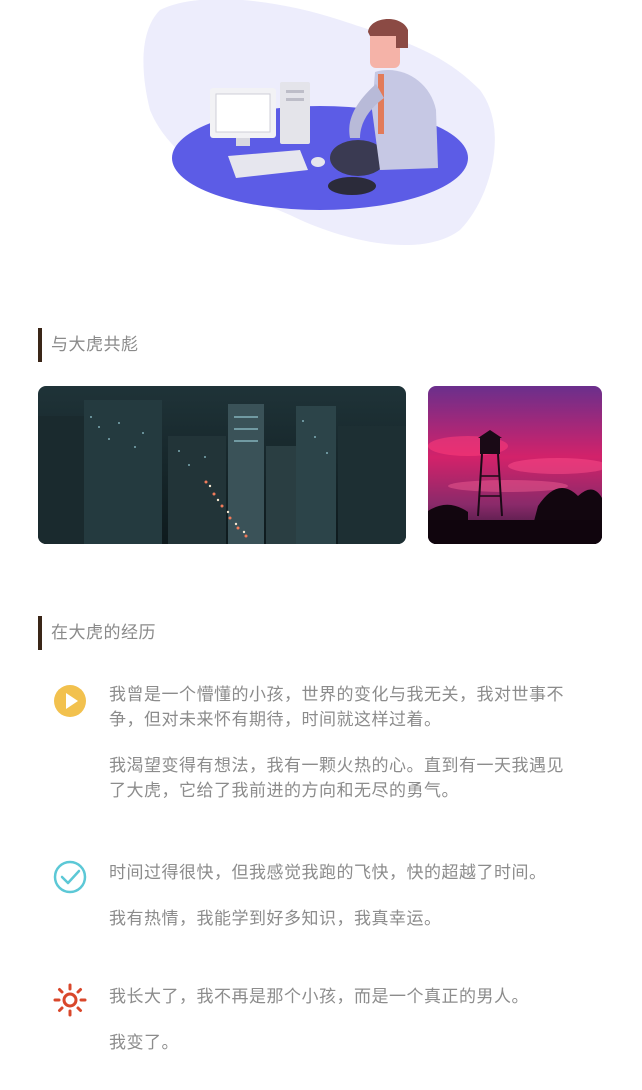 The height and width of the screenshot is (1090, 642). What do you see at coordinates (88, 345) in the screenshot?
I see `section-title-gallery: 与大虎共彪` at bounding box center [88, 345].